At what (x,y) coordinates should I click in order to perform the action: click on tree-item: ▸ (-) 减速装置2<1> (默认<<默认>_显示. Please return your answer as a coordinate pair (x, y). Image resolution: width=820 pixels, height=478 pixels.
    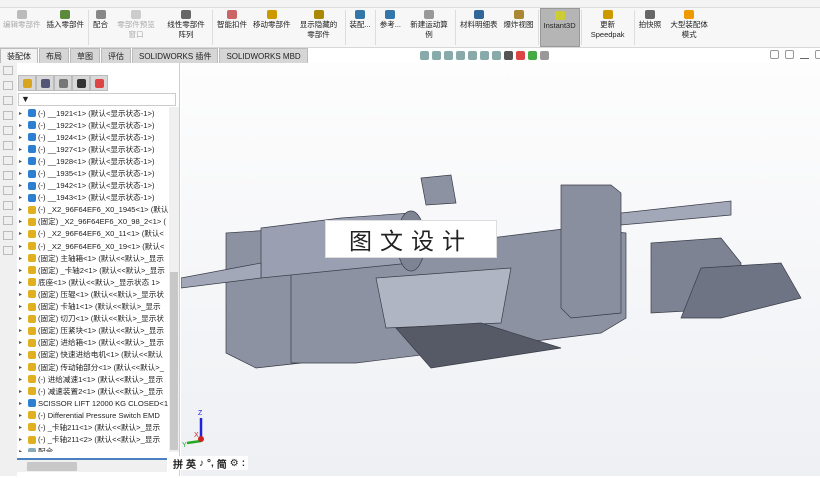
    Looking at the image, I should click on (93, 391).